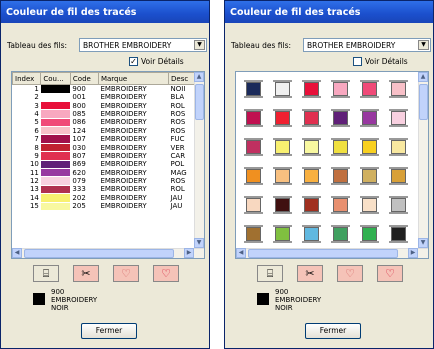 Image resolution: width=434 pixels, height=349 pixels. Describe the element at coordinates (177, 189) in the screenshot. I see `row-desc: ROL` at that location.